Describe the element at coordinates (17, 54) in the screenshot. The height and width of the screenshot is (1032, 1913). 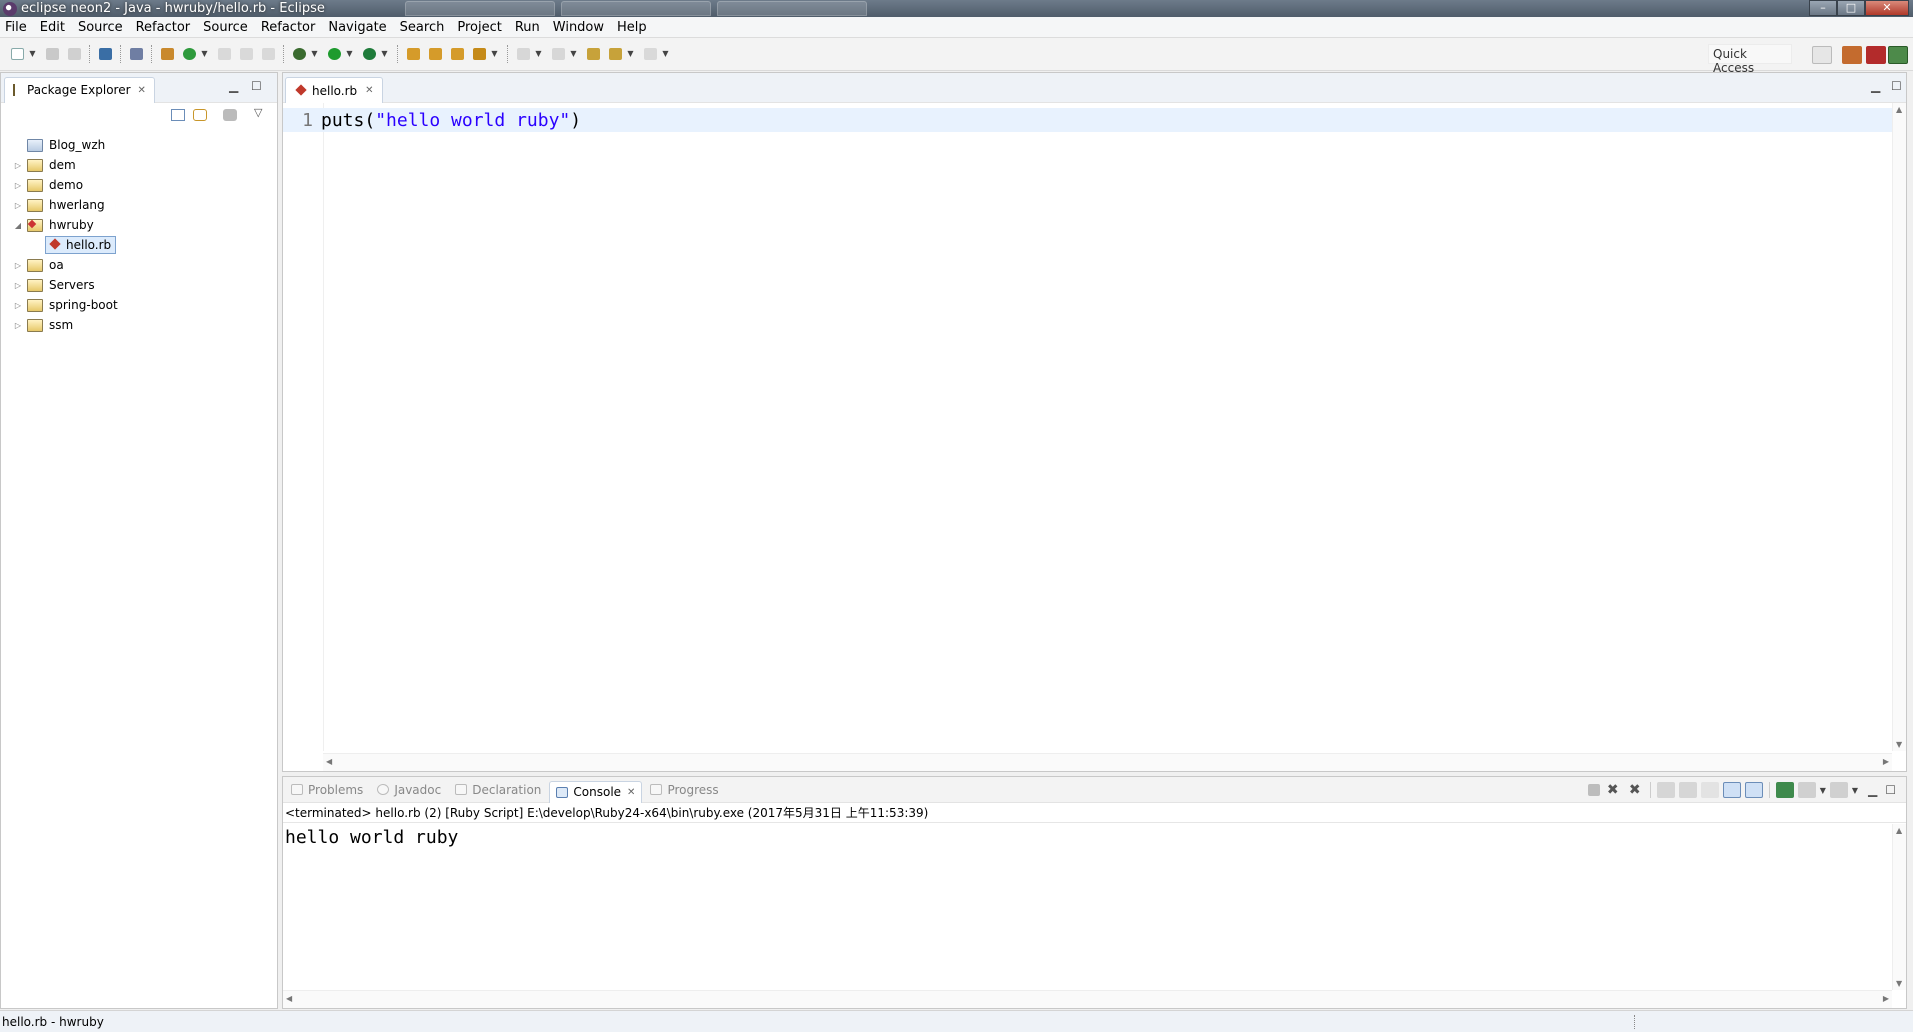
I see `new-icon` at that location.